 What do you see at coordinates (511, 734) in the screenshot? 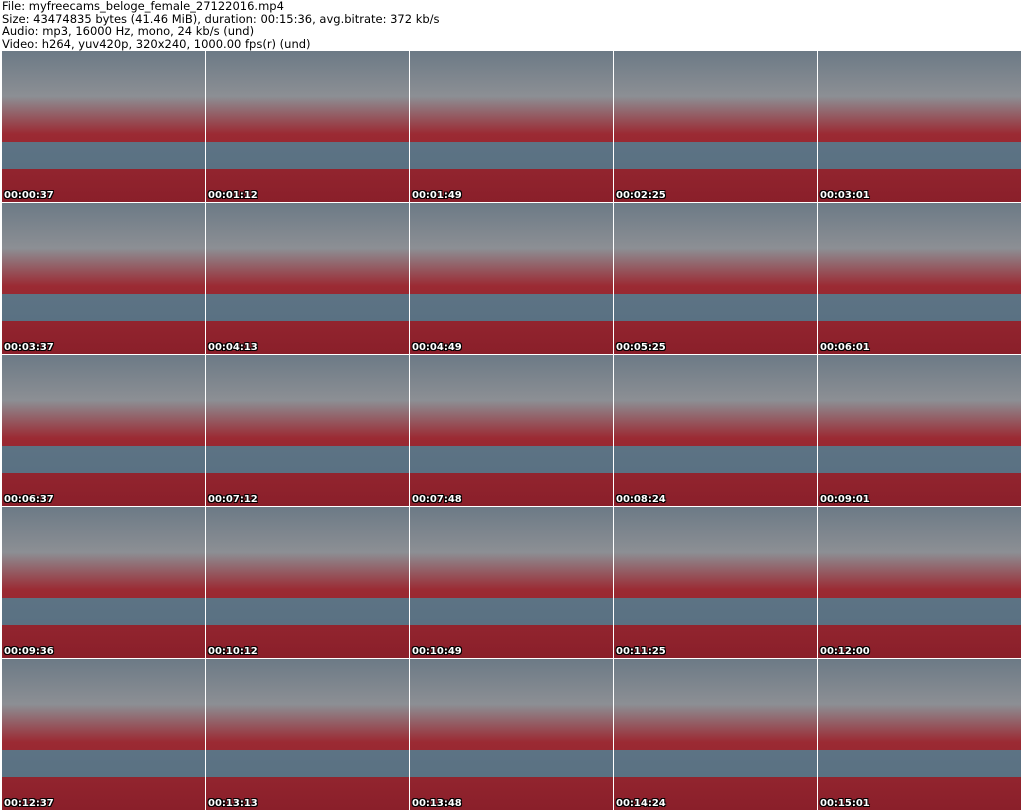
I see `video-thumbnail: 00:13:48` at bounding box center [511, 734].